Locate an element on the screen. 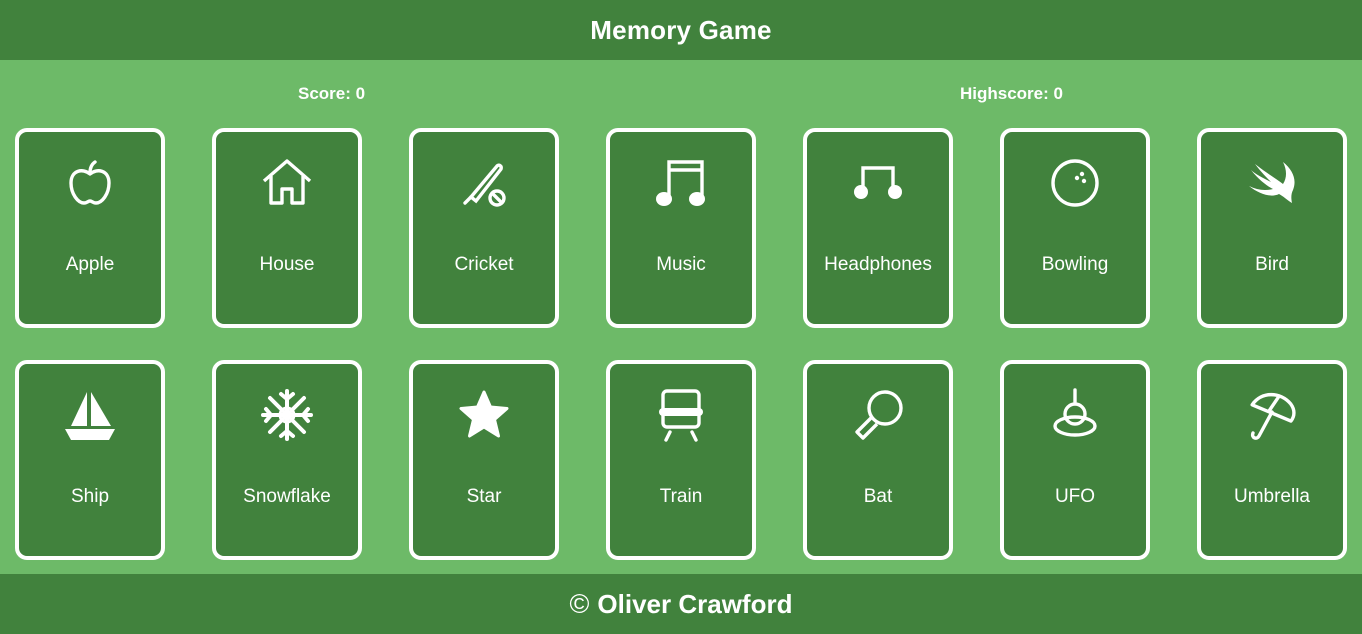 This screenshot has width=1362, height=634. headphones-icon is located at coordinates (878, 183).